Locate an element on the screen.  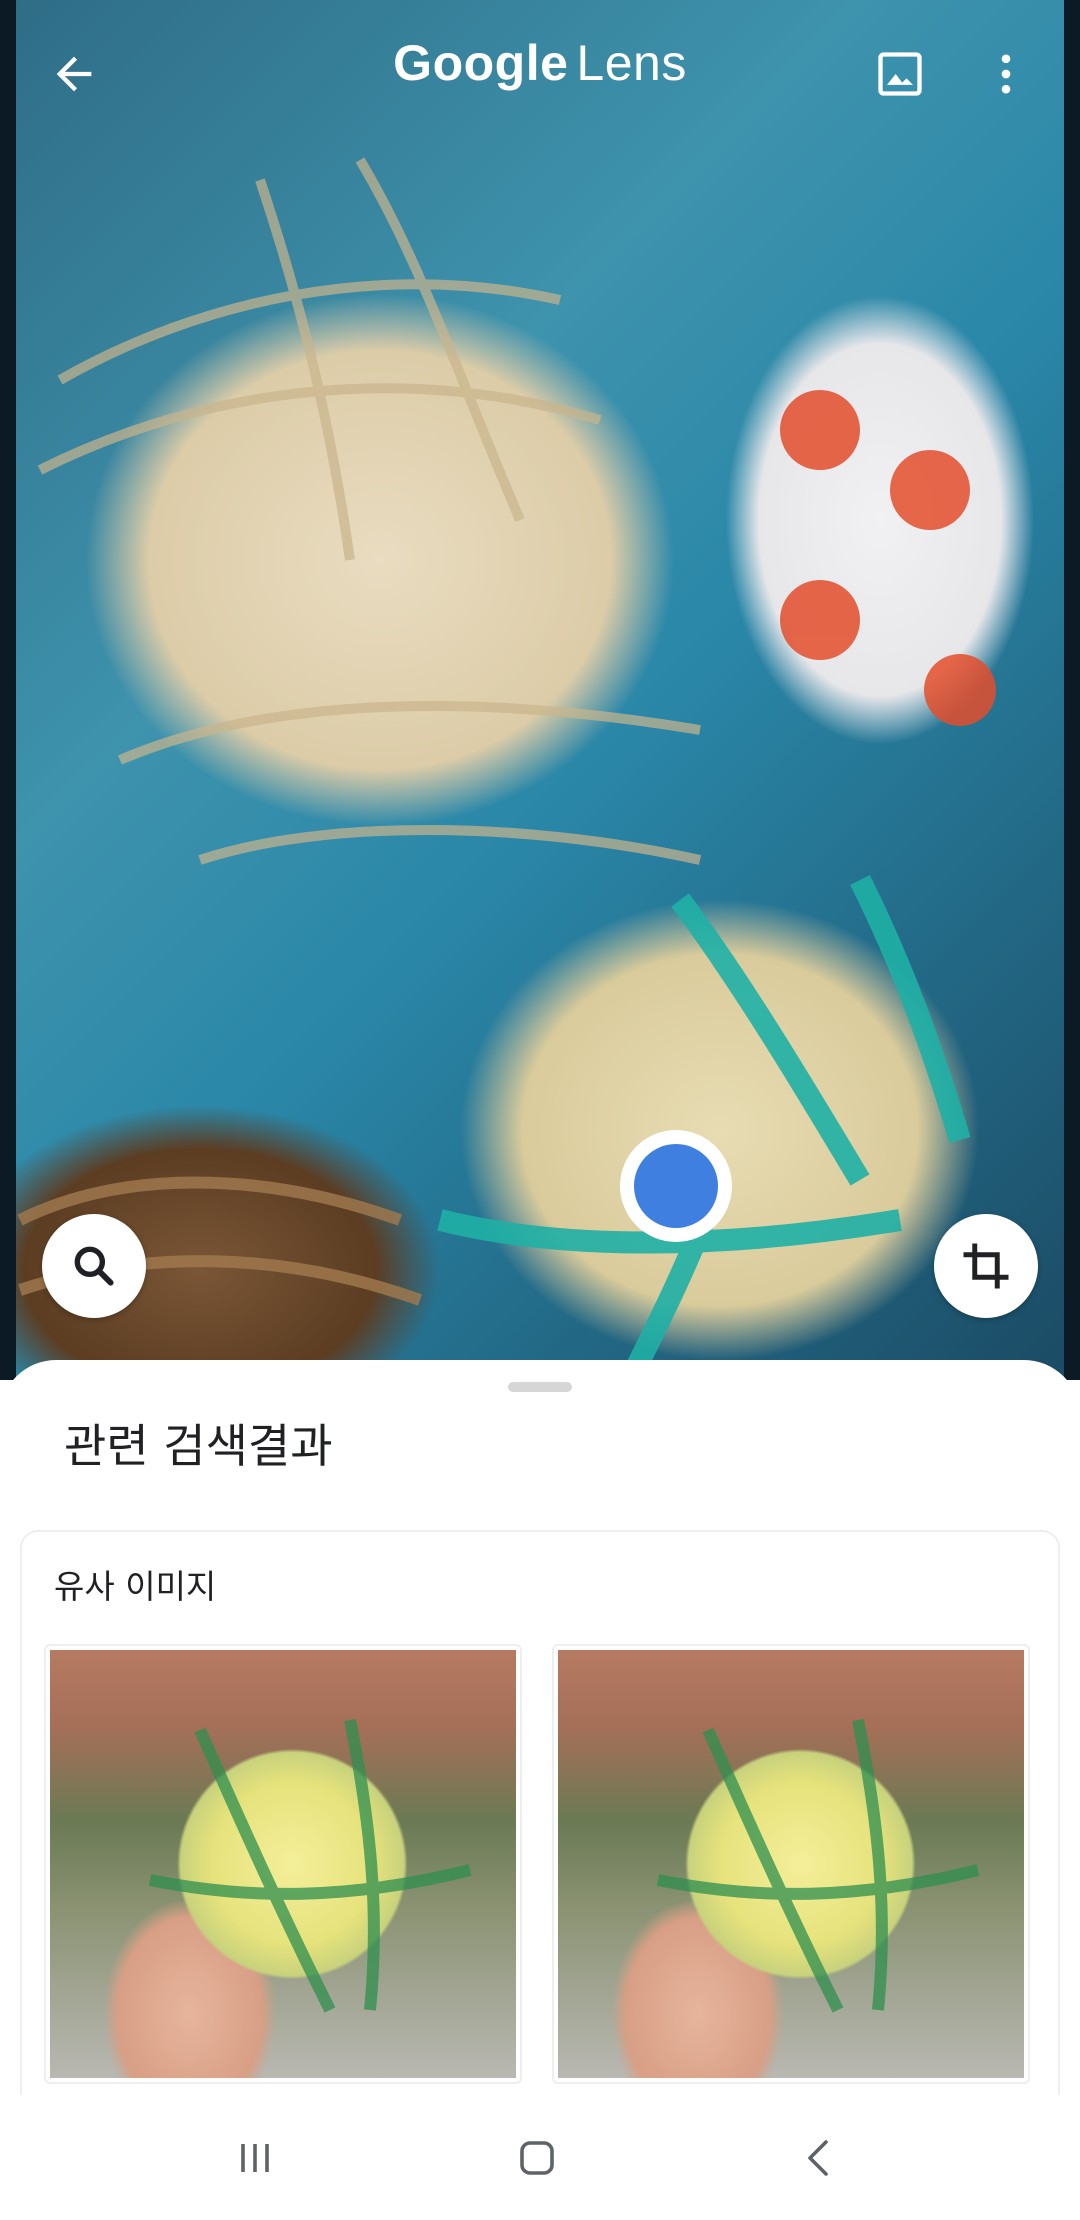
top-app-bar: Google Lens is located at coordinates (540, 75).